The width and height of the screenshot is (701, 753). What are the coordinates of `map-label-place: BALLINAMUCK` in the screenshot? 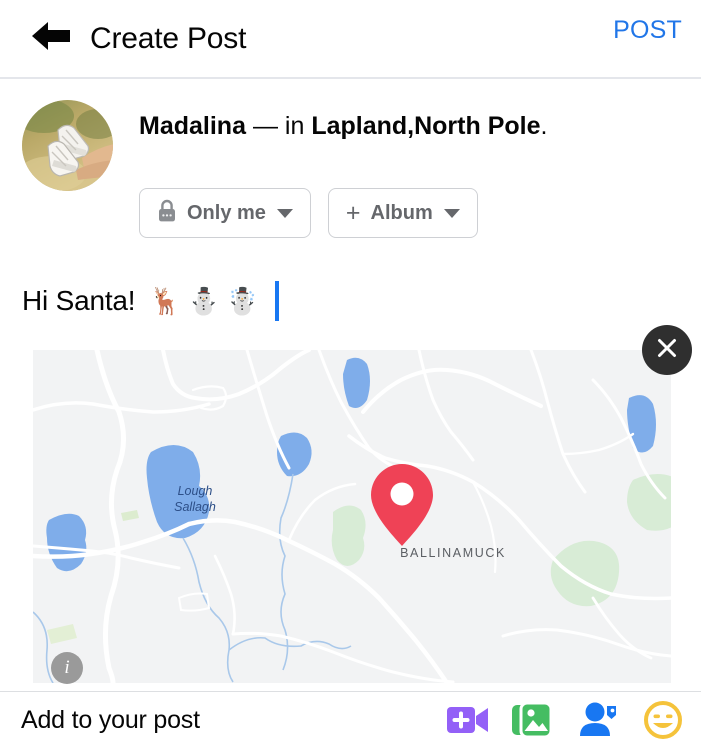 It's located at (453, 553).